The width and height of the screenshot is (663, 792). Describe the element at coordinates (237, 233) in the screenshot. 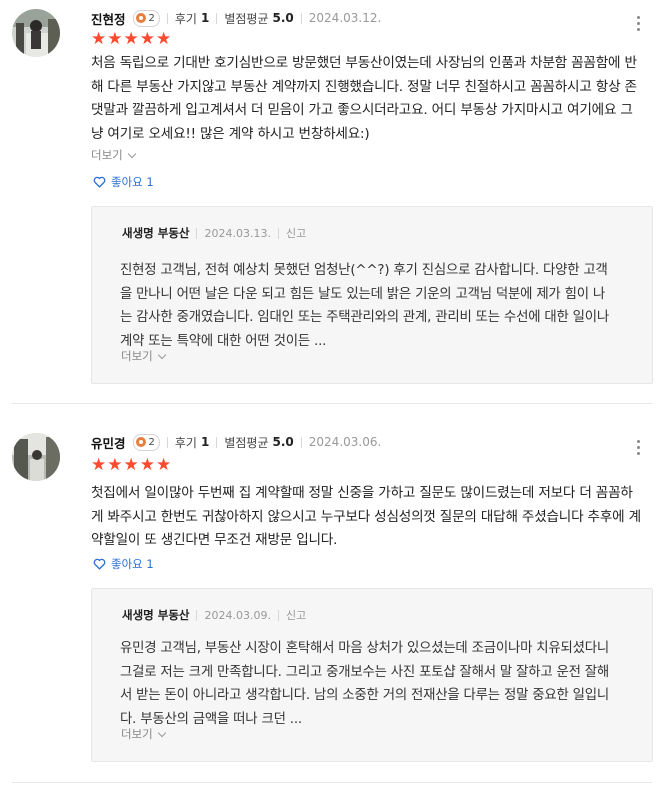

I see `reply-date: 2024.03.13.` at that location.